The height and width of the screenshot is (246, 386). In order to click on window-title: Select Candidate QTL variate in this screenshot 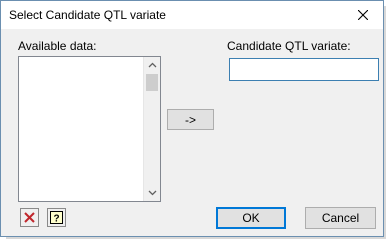, I will do `click(87, 15)`.